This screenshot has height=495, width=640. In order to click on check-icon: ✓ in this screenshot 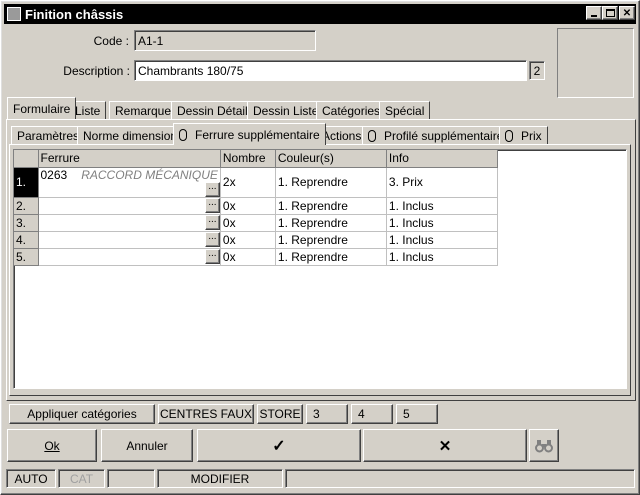, I will do `click(279, 446)`.